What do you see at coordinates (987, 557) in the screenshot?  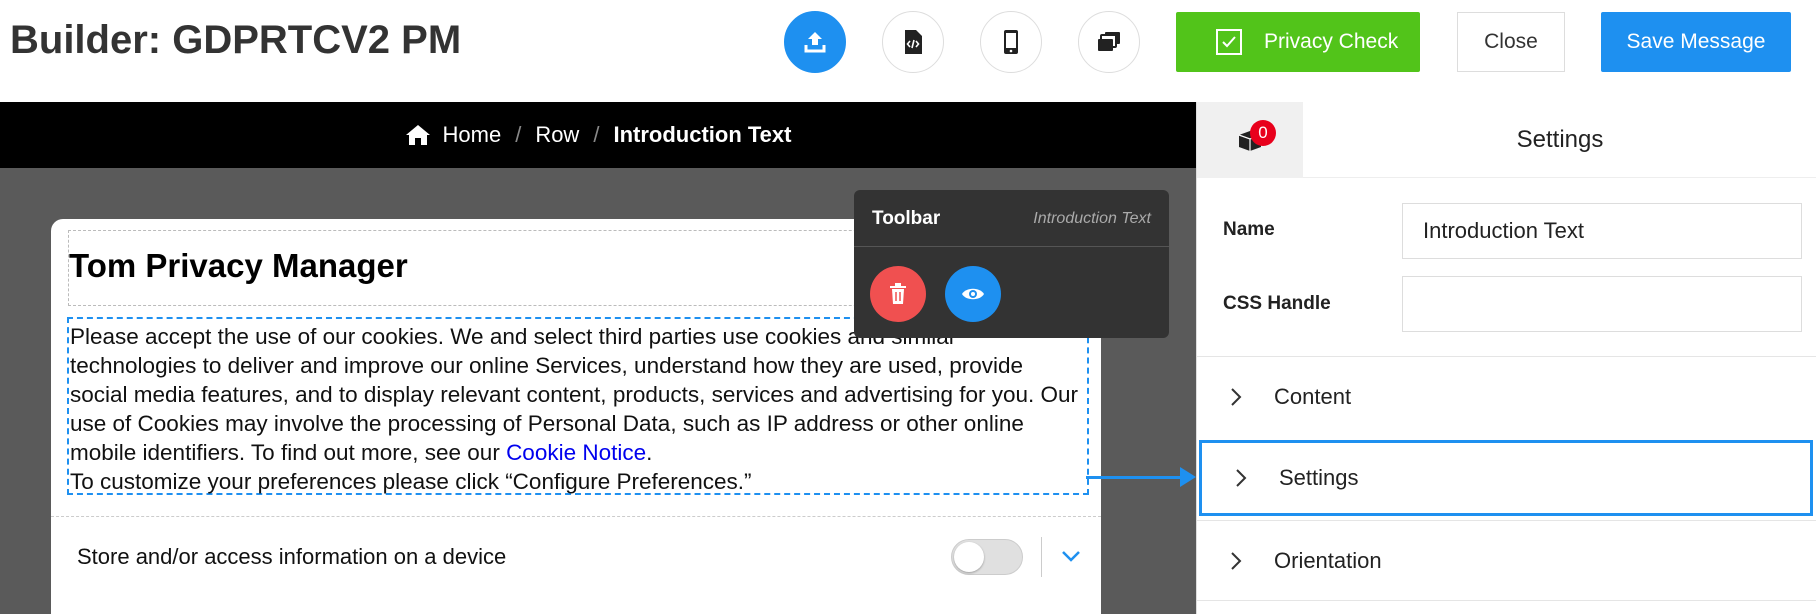 I see `purpose-toggle` at bounding box center [987, 557].